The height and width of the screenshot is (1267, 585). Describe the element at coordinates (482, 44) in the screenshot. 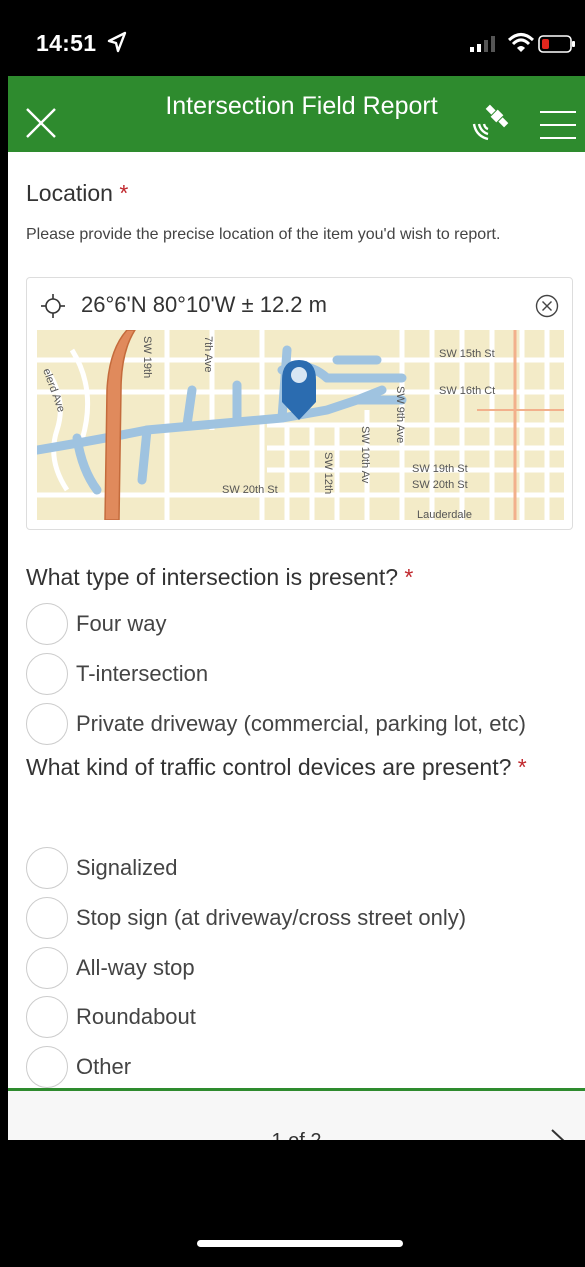

I see `signal-icon` at that location.